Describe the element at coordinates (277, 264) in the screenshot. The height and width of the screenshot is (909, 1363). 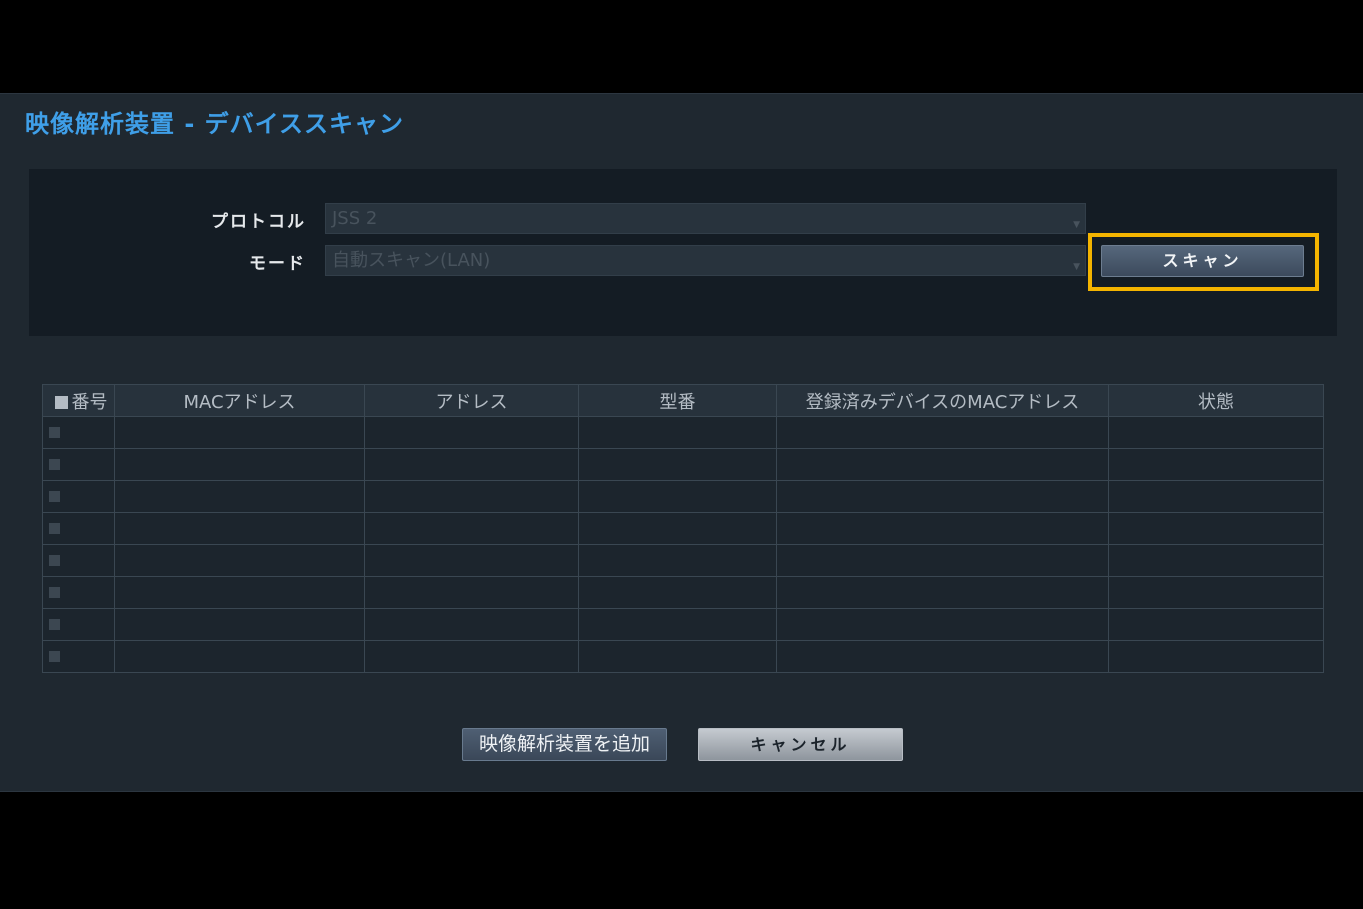
I see `mode-label: モード` at that location.